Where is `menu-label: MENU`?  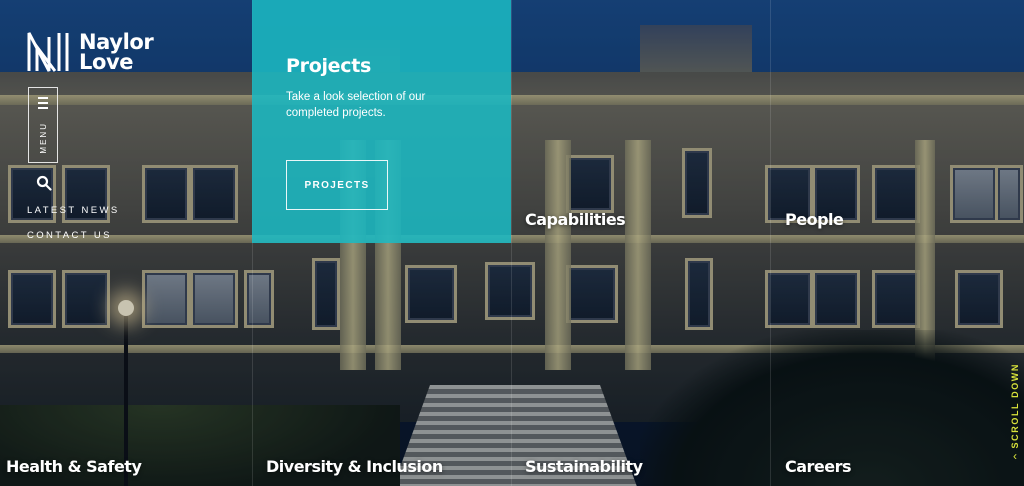
menu-label: MENU is located at coordinates (43, 138).